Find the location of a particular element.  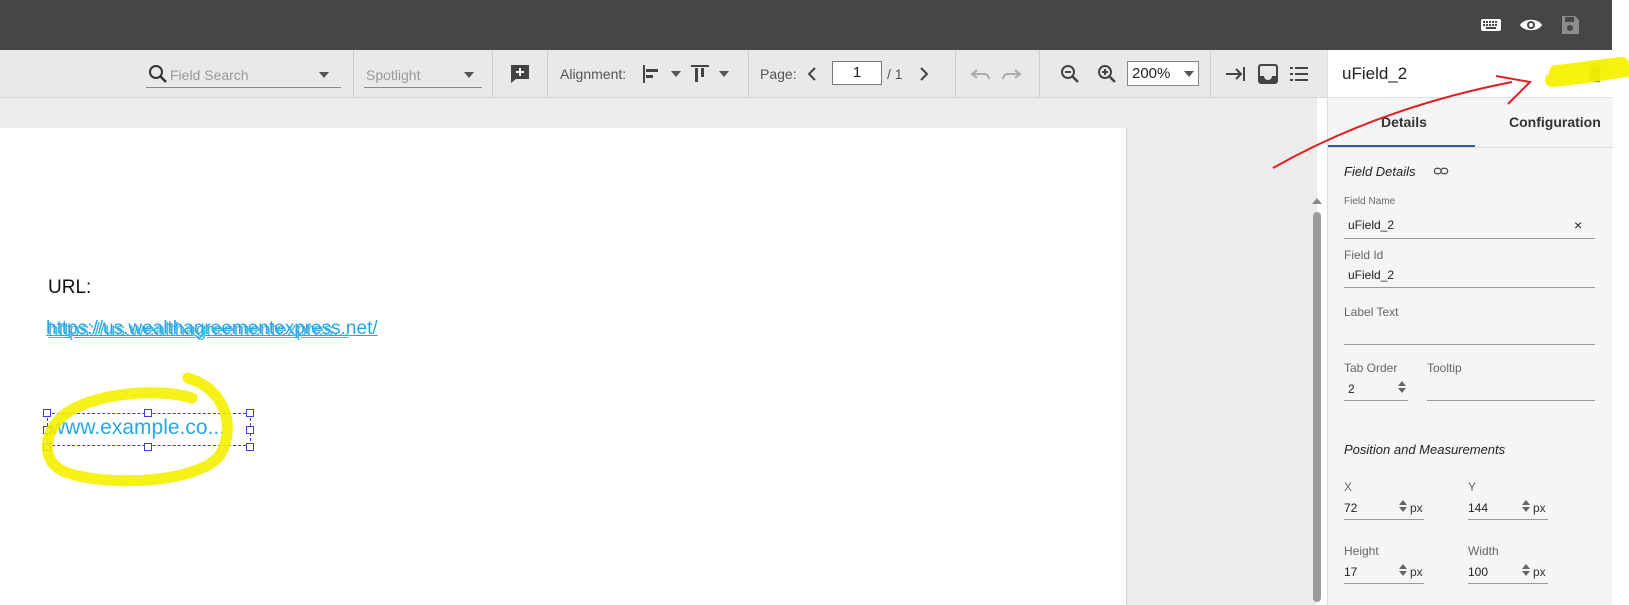

delete-icon is located at coordinates (1595, 73).